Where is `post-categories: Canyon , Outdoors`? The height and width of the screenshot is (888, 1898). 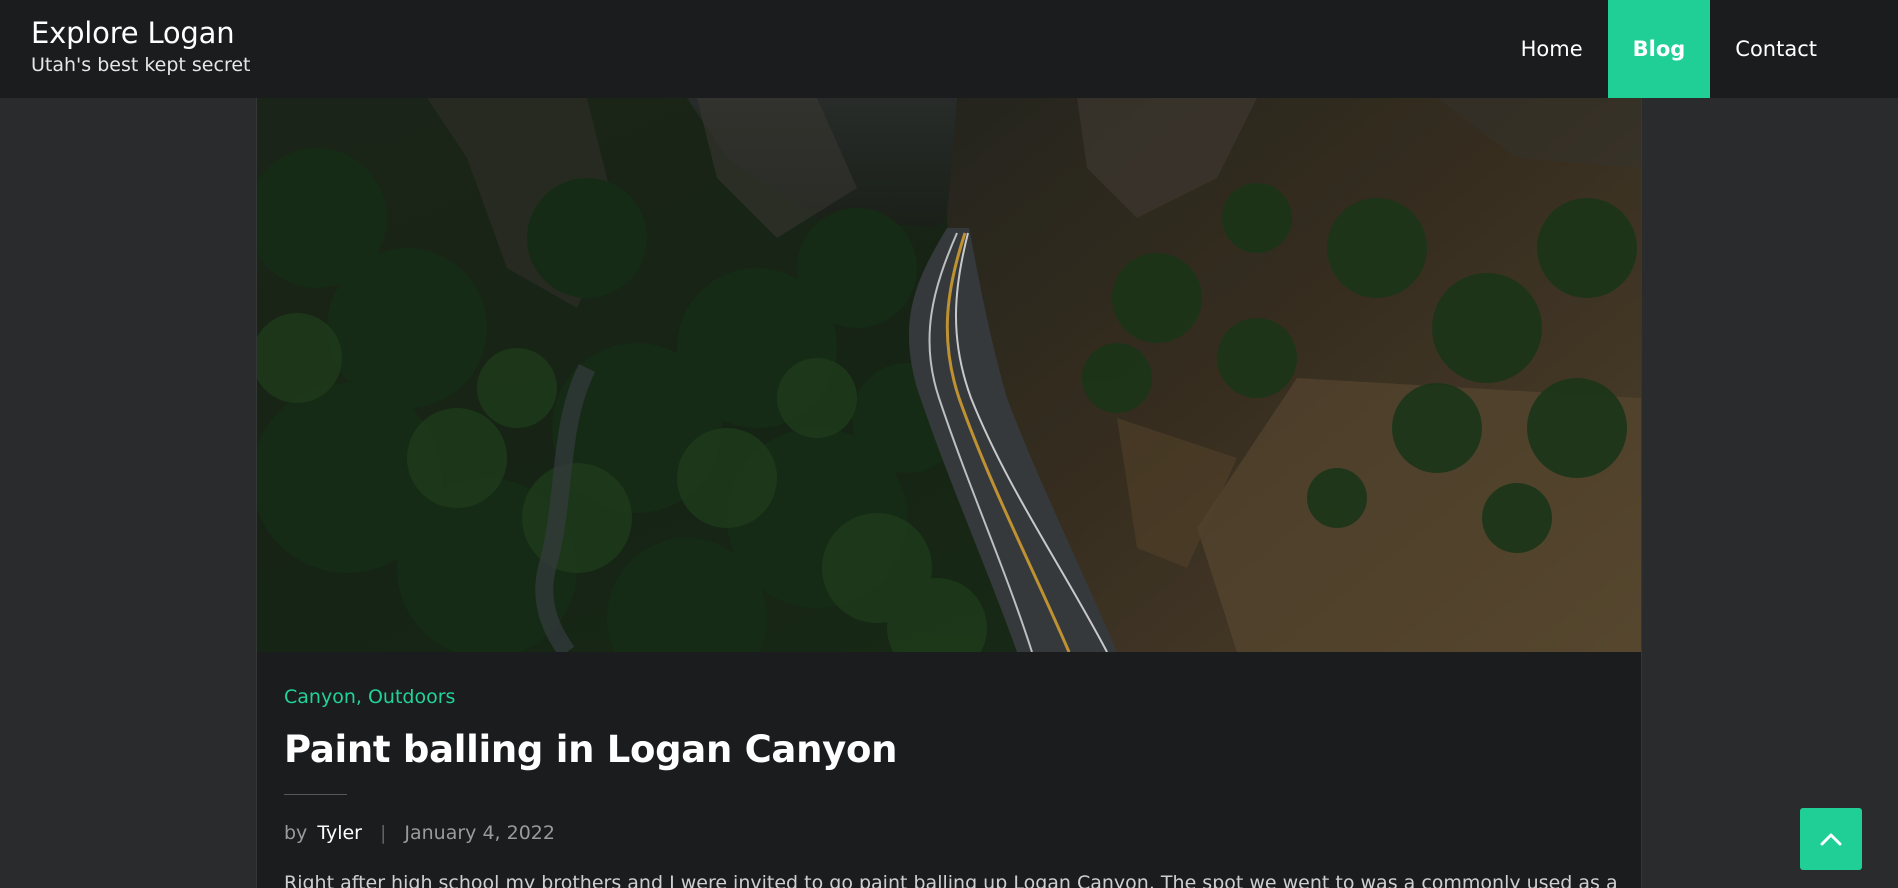
post-categories: Canyon , Outdoors is located at coordinates (369, 697).